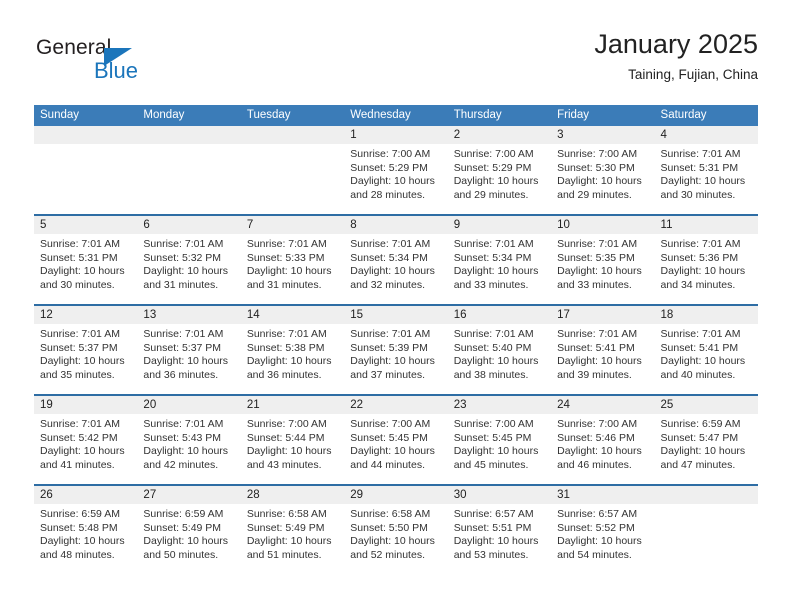 The height and width of the screenshot is (612, 792). What do you see at coordinates (395, 495) in the screenshot?
I see `day-number: 29` at bounding box center [395, 495].